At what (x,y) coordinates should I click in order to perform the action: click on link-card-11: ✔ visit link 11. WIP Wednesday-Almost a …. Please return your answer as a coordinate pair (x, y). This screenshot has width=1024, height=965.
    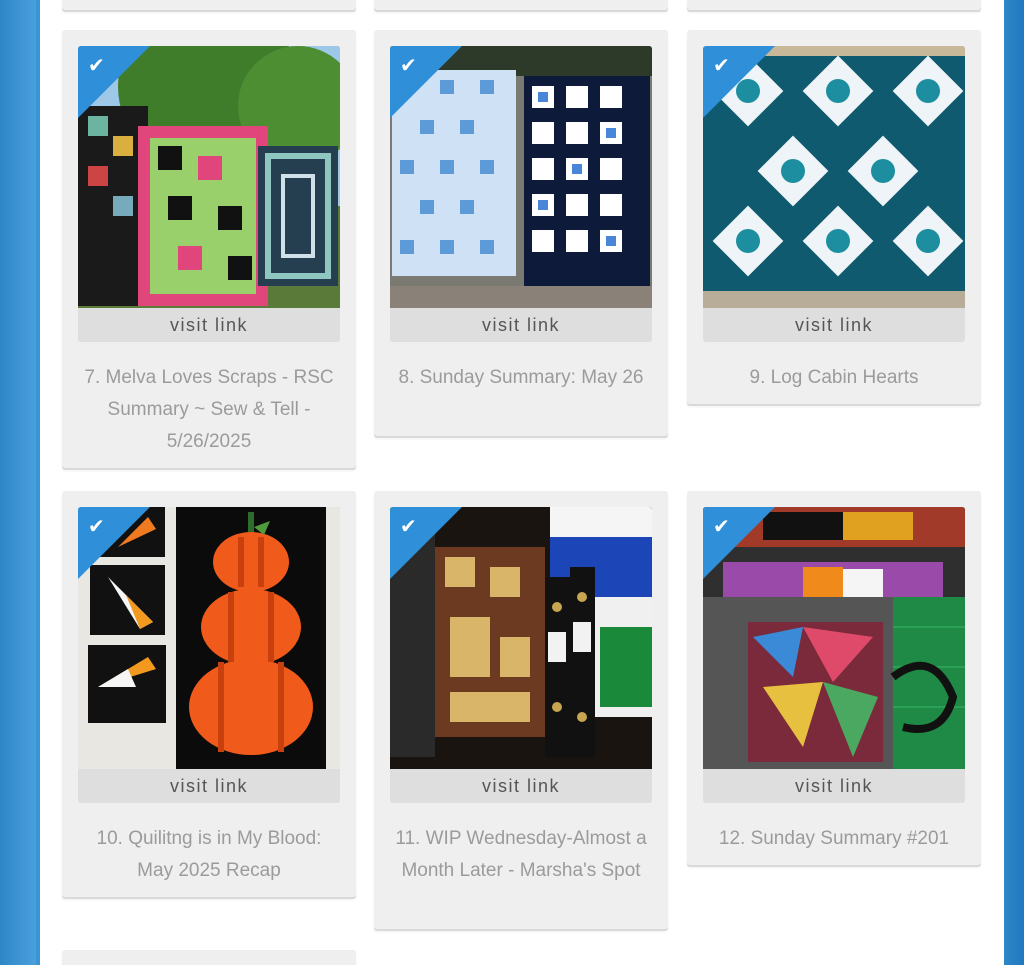
    Looking at the image, I should click on (521, 710).